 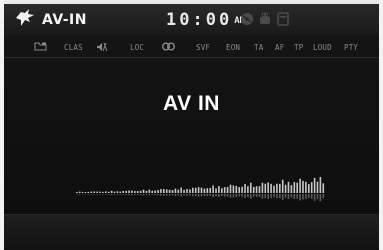 What do you see at coordinates (283, 19) in the screenshot?
I see `card-icon` at bounding box center [283, 19].